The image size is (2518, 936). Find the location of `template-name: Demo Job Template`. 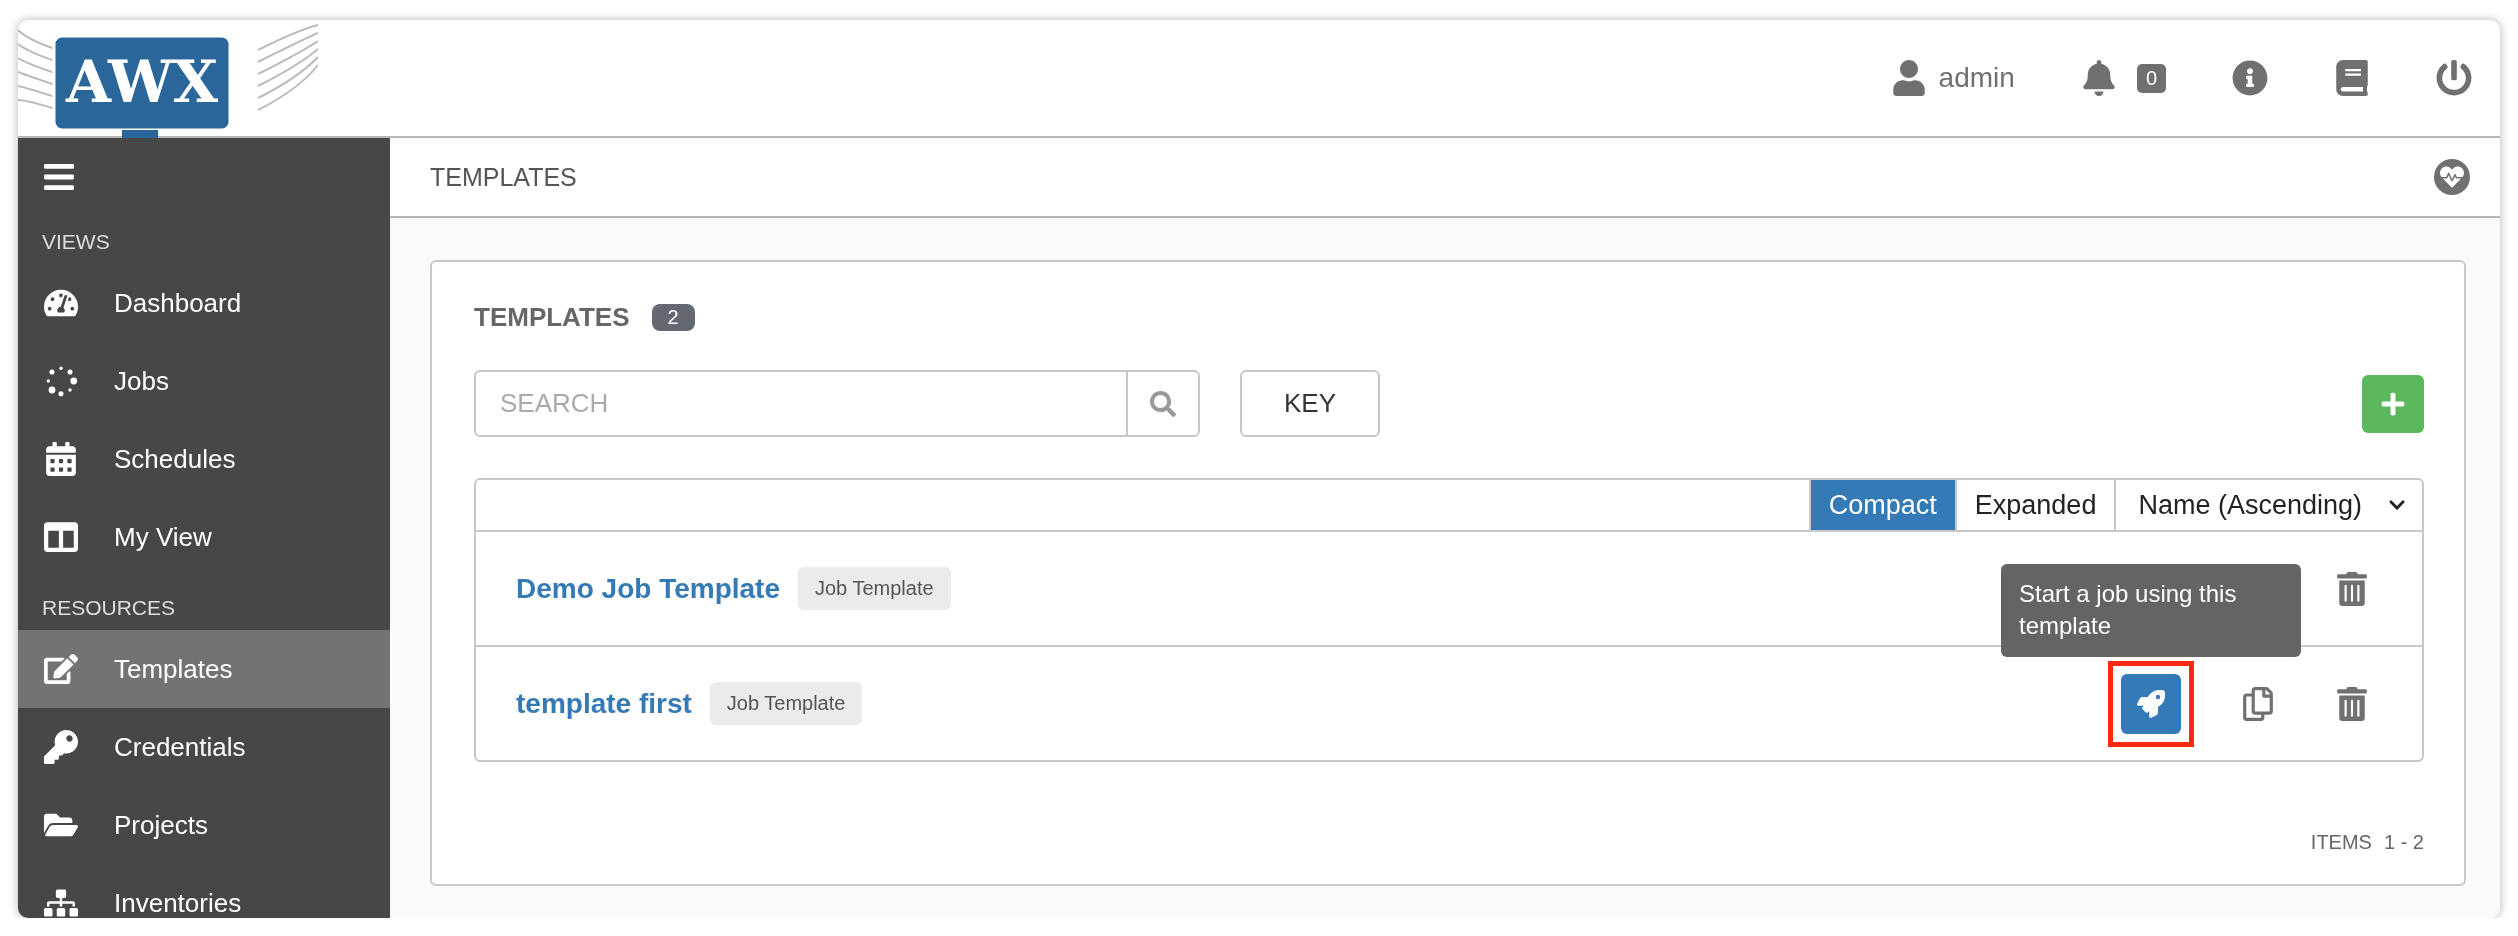

template-name: Demo Job Template is located at coordinates (648, 588).